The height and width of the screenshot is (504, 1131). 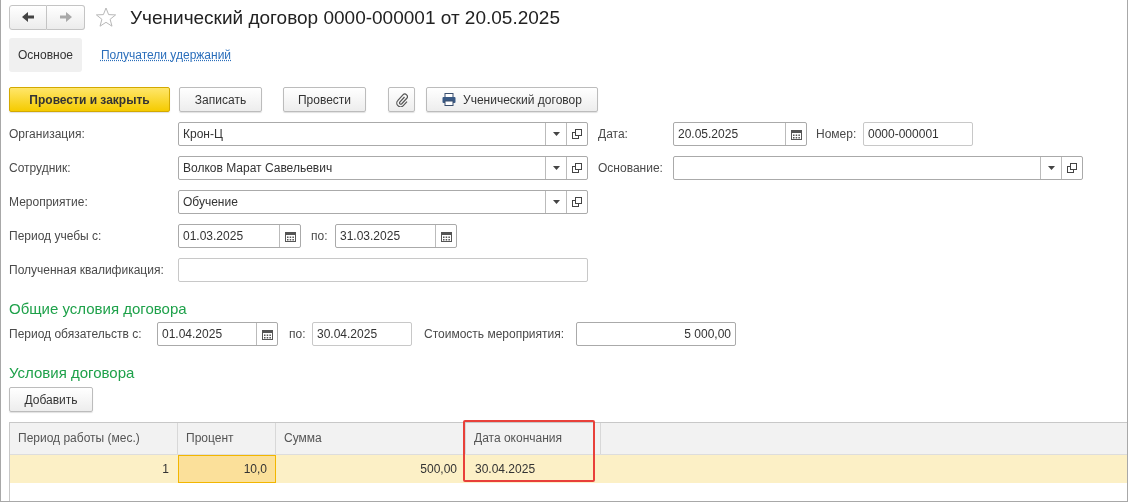 I want to click on table-row: 1 10,0 500,00 30.04.2025, so click(x=568, y=469).